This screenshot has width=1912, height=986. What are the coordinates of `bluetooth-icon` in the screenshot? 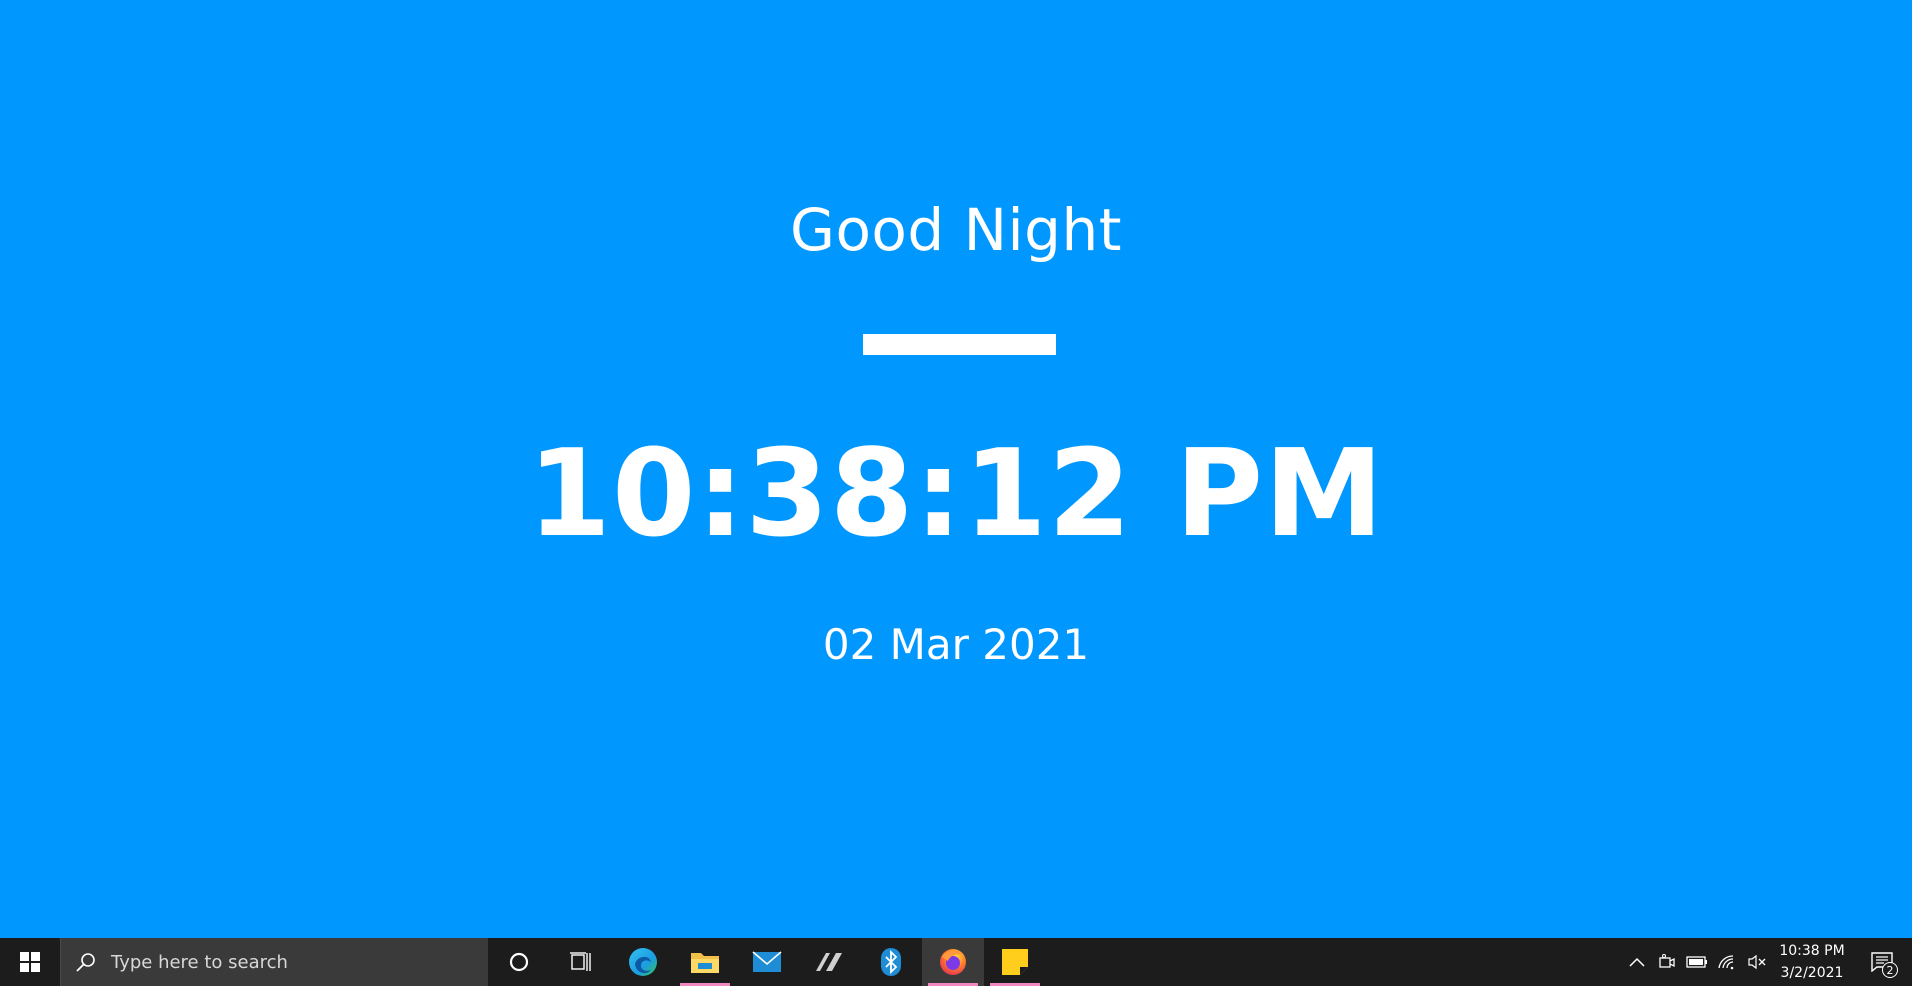 It's located at (891, 962).